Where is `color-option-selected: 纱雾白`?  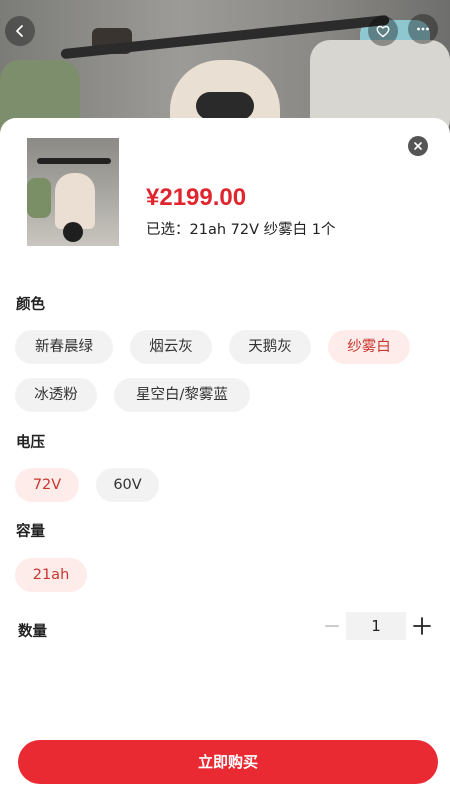
color-option-selected: 纱雾白 is located at coordinates (369, 347).